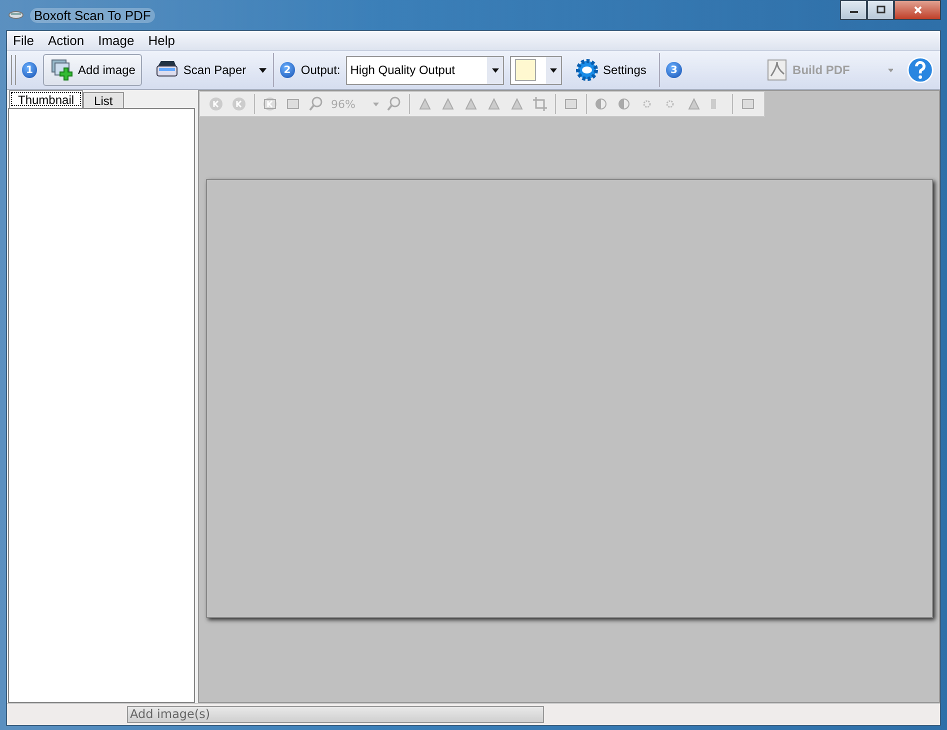  Describe the element at coordinates (30, 70) in the screenshot. I see `step-badge: 1` at that location.